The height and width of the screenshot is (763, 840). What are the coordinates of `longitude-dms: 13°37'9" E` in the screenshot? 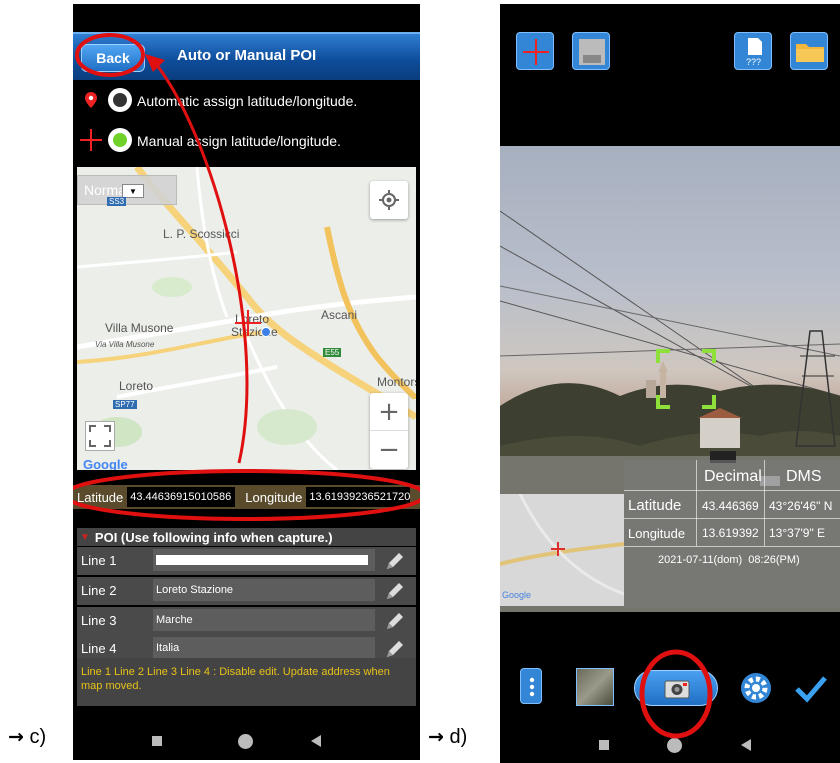 It's located at (797, 533).